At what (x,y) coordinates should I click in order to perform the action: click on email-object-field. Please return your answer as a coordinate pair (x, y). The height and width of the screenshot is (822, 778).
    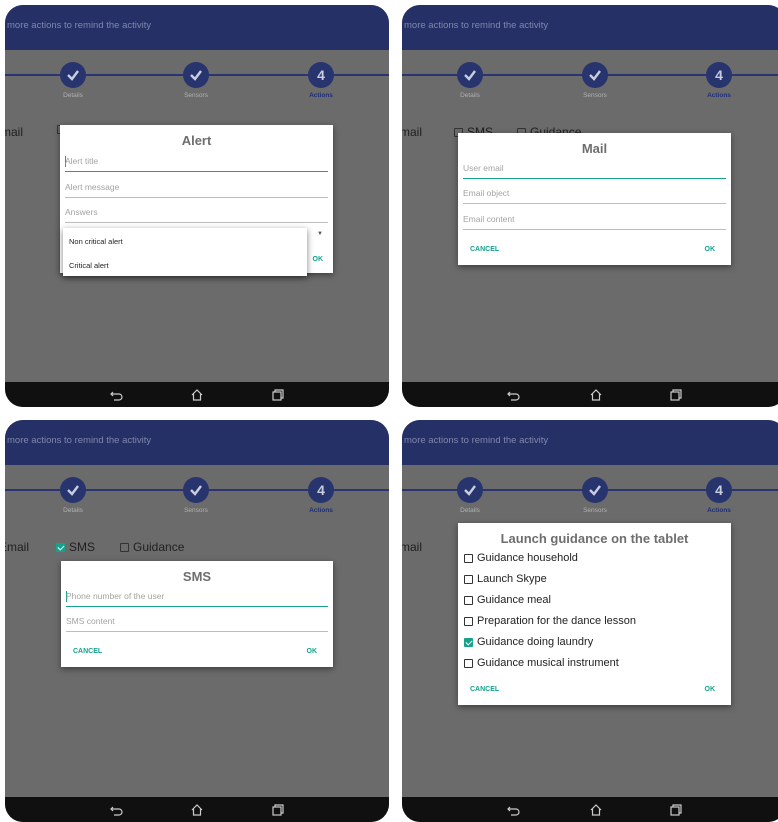
    Looking at the image, I should click on (594, 194).